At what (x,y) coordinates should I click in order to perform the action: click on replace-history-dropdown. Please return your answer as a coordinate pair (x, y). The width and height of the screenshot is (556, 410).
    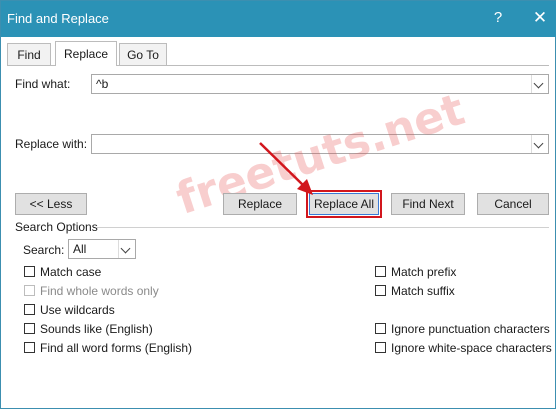
    Looking at the image, I should click on (539, 144).